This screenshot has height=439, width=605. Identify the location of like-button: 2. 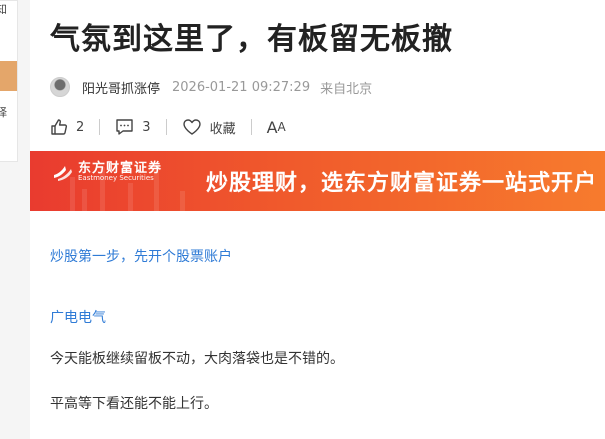
(67, 127).